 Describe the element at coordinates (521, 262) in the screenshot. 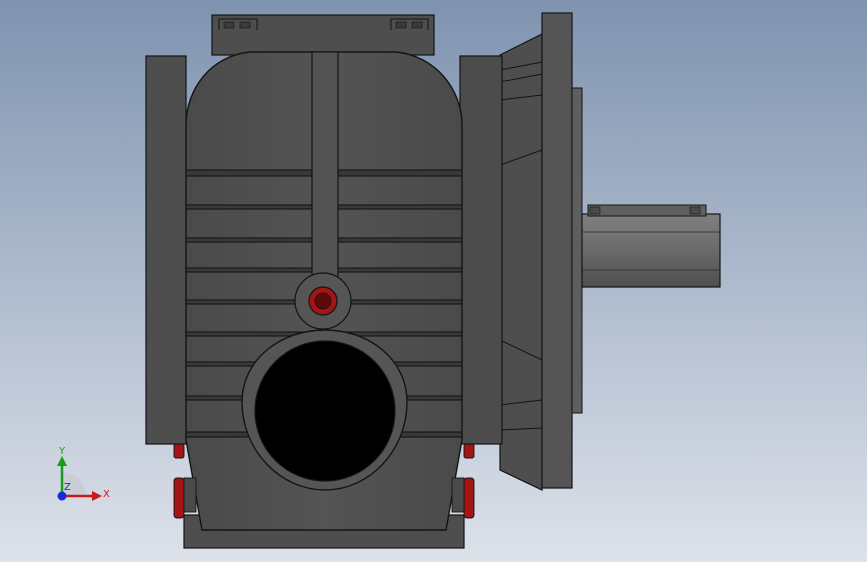

I see `flange-cone` at that location.